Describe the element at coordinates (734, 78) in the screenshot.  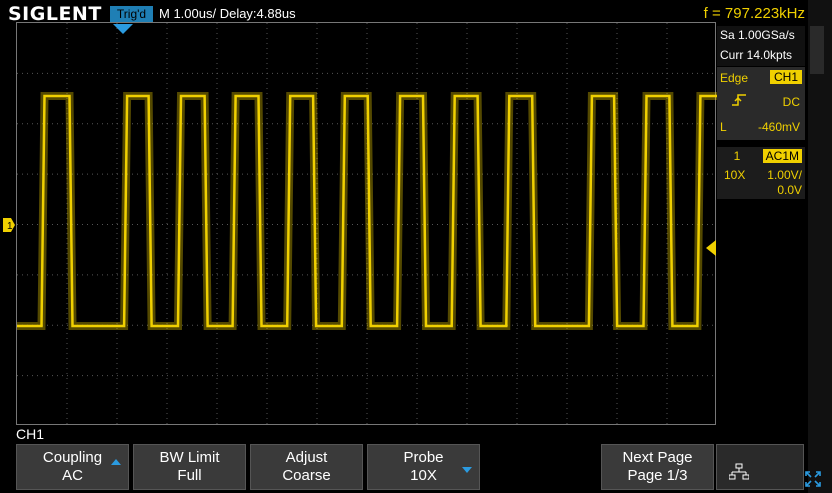
I see `trigger-type: Edge` at that location.